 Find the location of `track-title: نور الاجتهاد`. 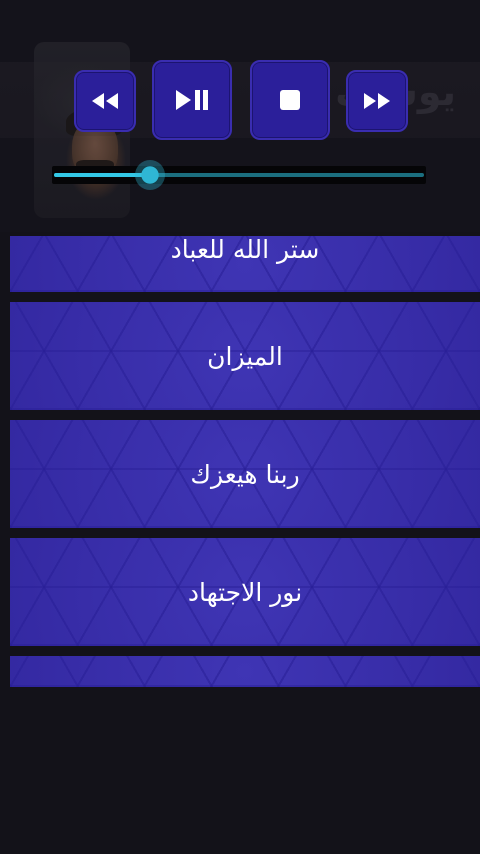

track-title: نور الاجتهاد is located at coordinates (245, 592).